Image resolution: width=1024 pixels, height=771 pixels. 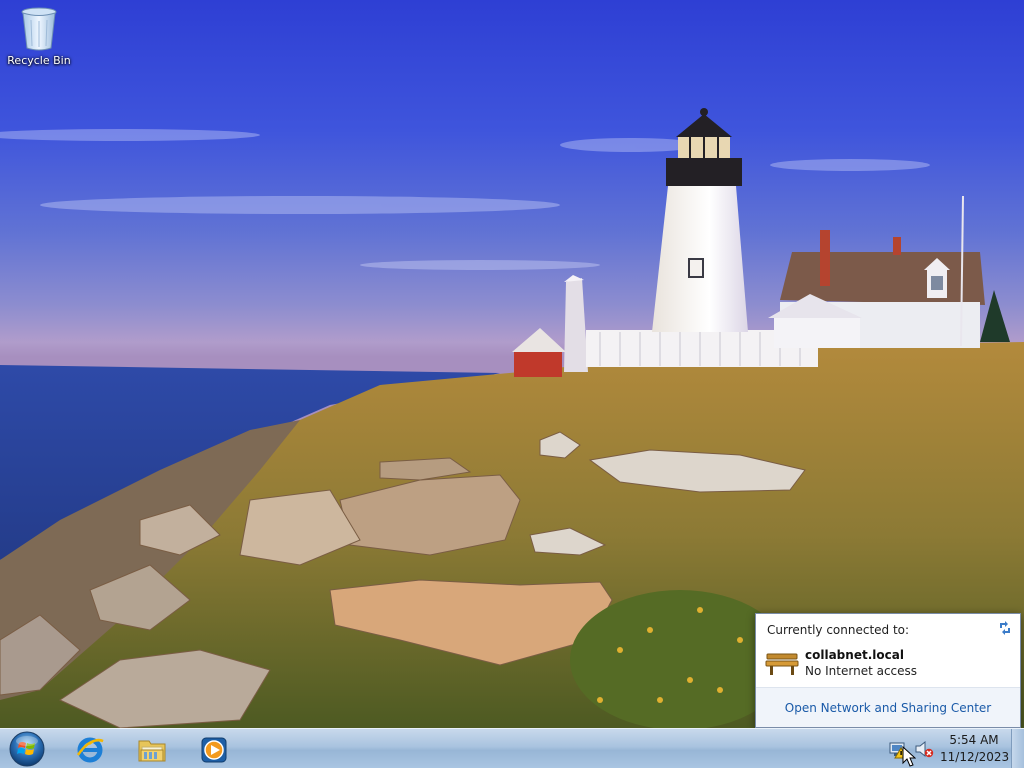 I want to click on windows-start-icon, so click(x=27, y=751).